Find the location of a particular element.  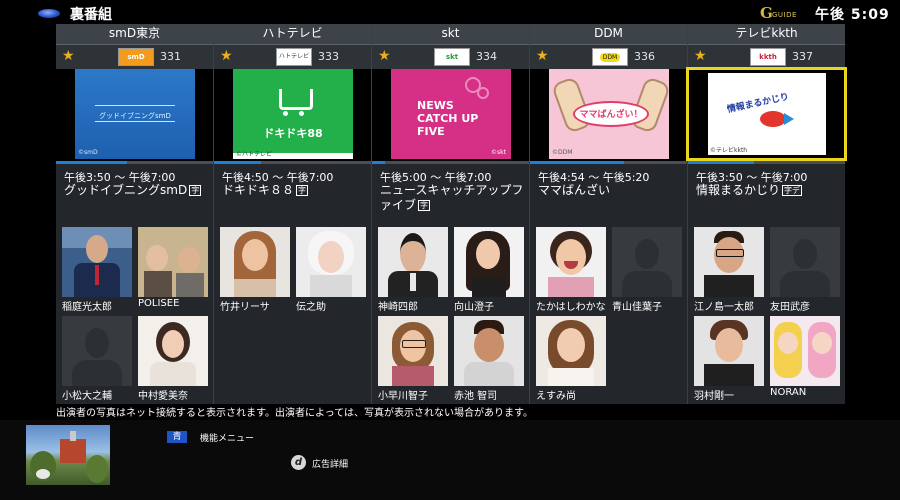

program-thumbnail: NEWS CATCH UP FIVE ©skt is located at coordinates (451, 114).